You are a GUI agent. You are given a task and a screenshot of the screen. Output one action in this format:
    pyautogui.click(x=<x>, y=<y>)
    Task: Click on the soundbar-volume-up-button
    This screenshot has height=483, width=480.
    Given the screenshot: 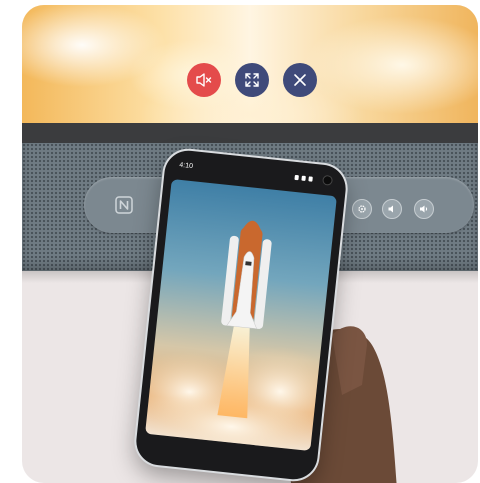 What is the action you would take?
    pyautogui.click(x=424, y=209)
    